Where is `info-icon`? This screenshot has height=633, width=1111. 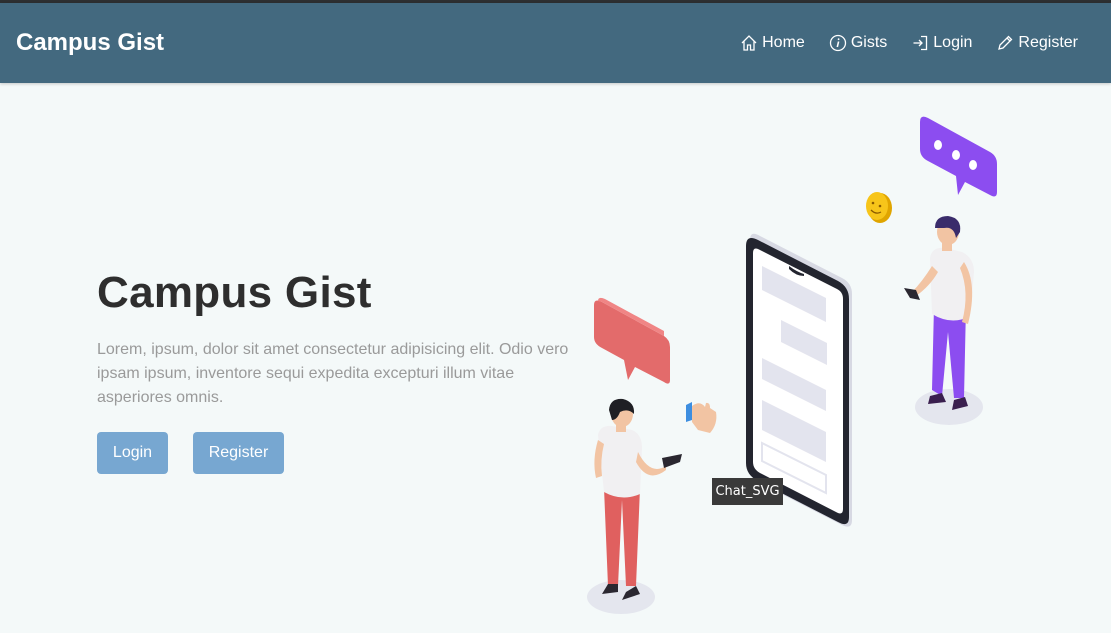 info-icon is located at coordinates (838, 43).